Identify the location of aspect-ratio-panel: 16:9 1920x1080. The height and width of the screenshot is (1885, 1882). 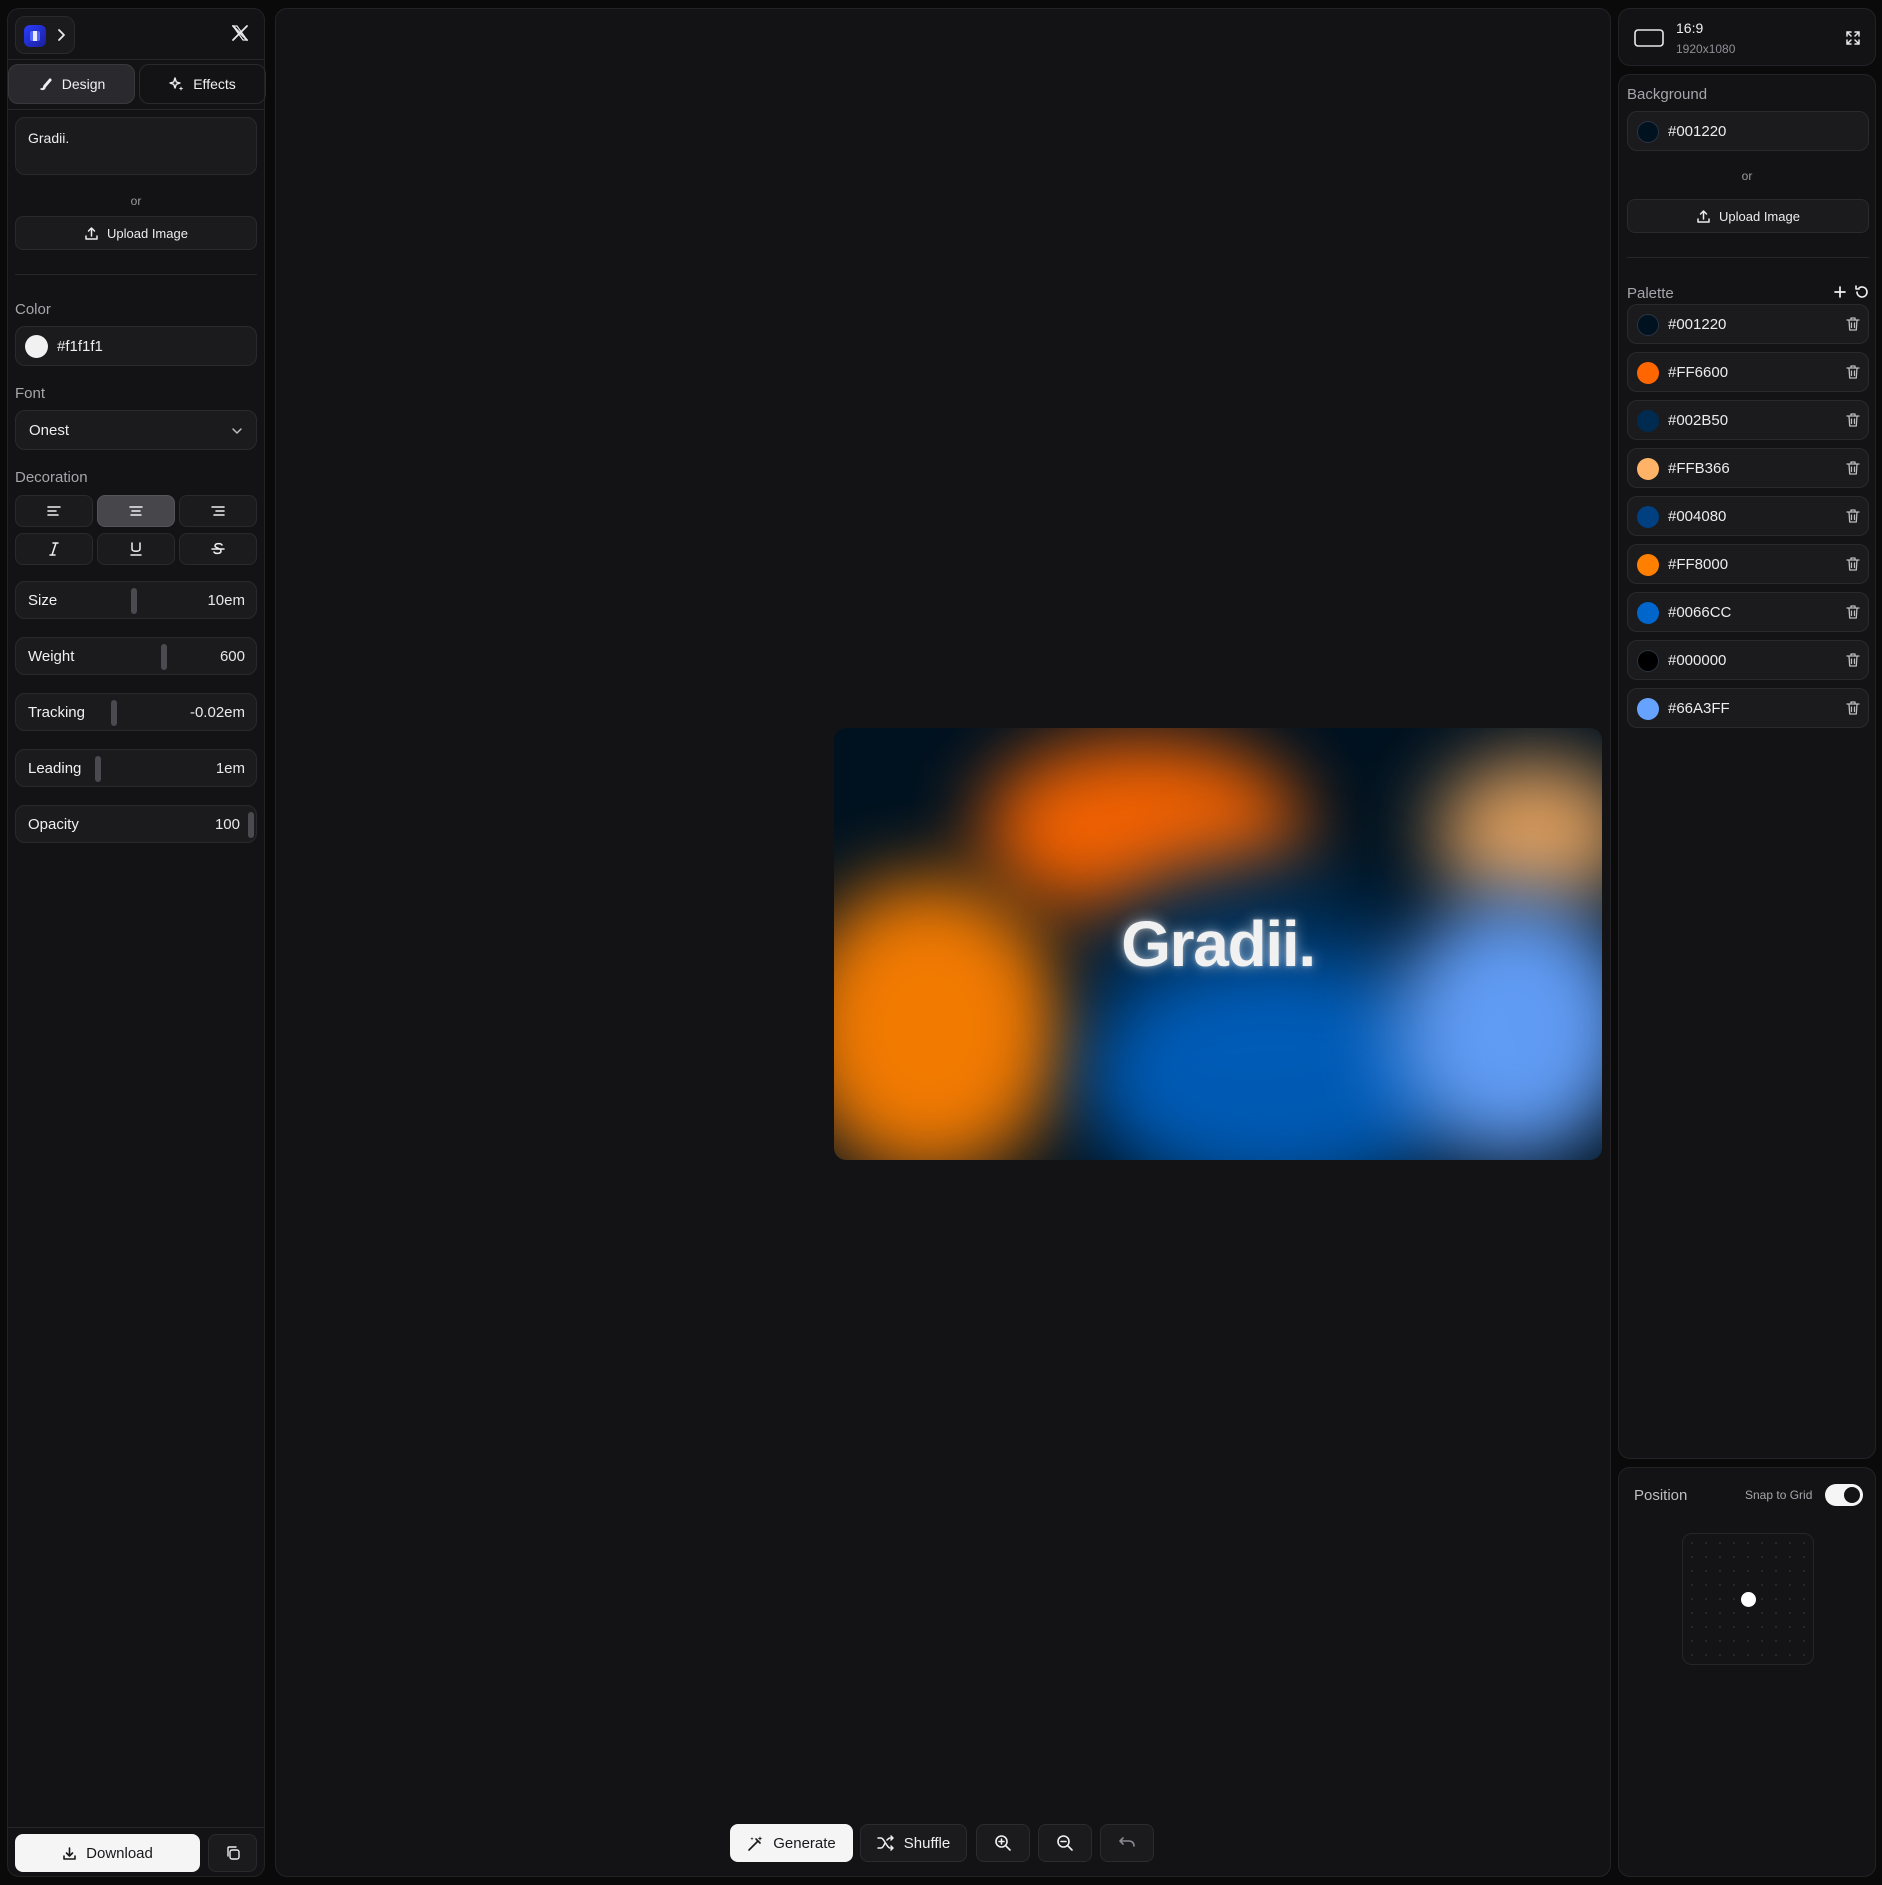
(1747, 37).